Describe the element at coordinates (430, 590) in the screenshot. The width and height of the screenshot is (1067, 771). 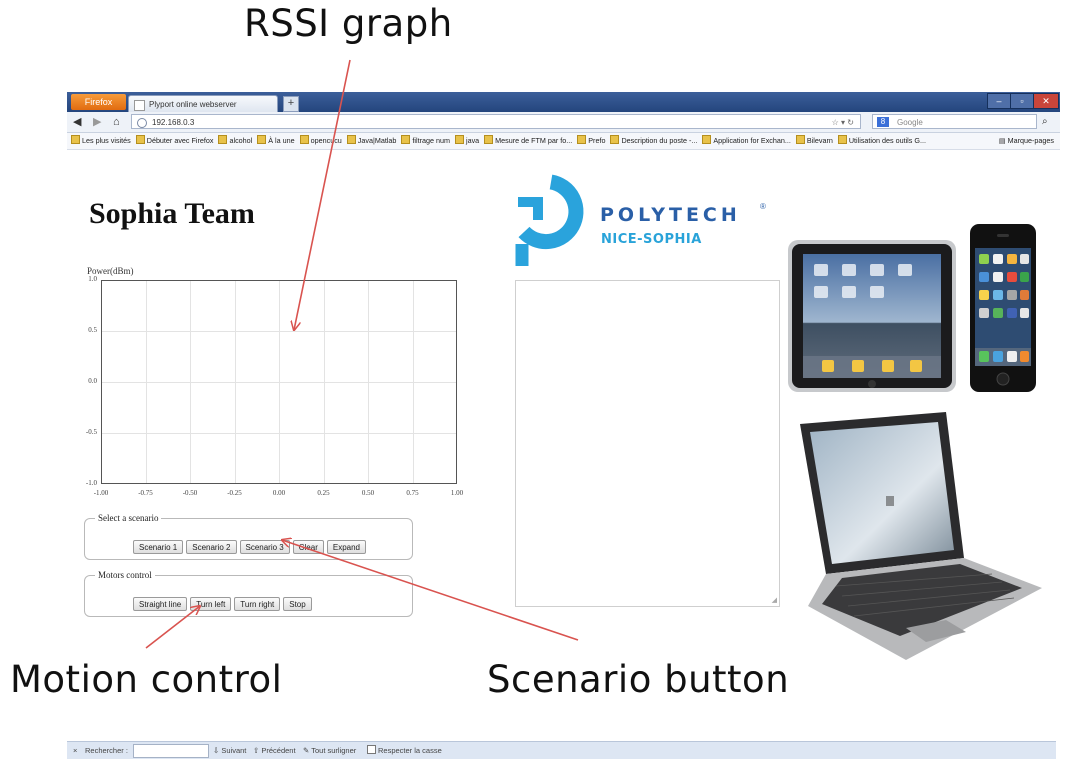
I see `scenario-button-arrow` at that location.